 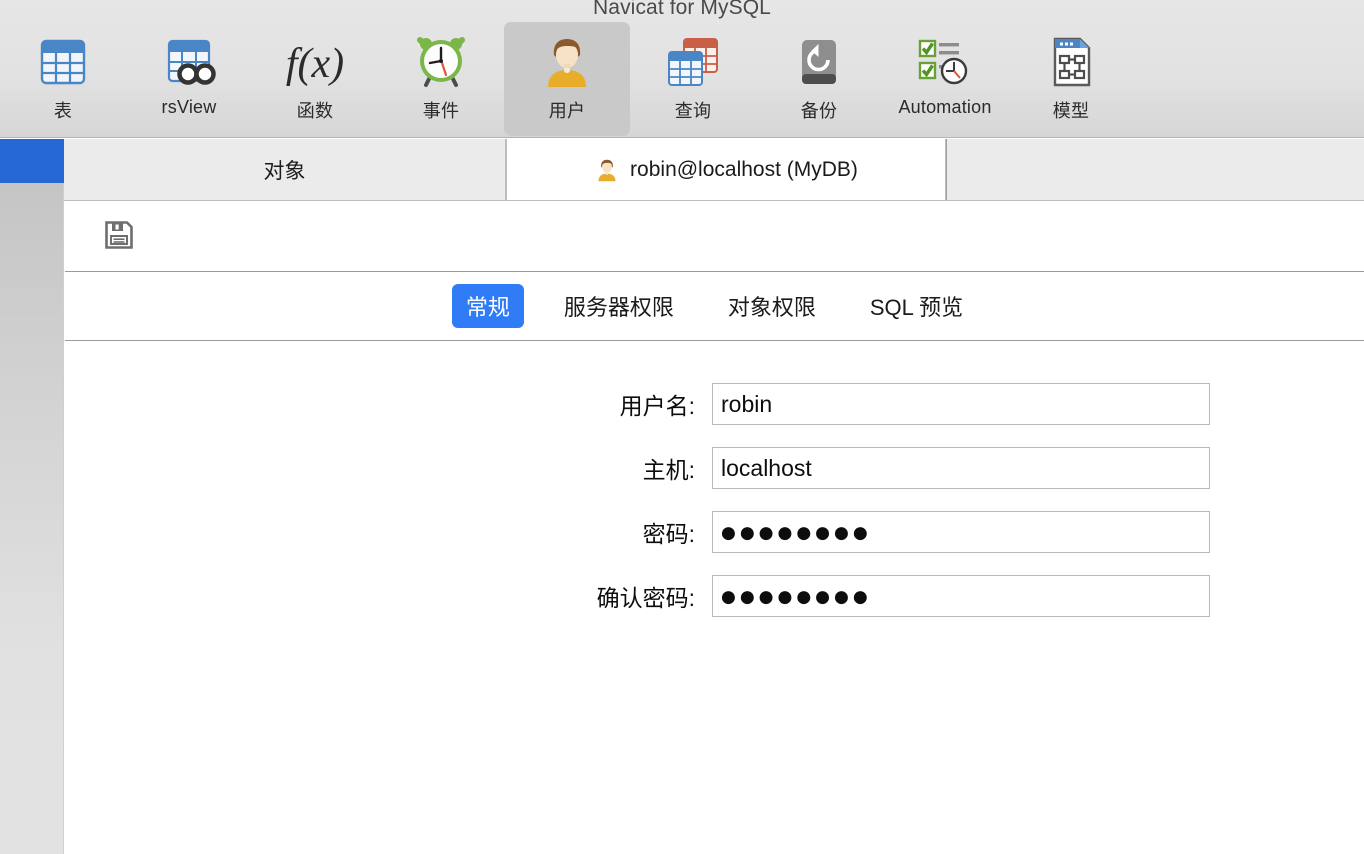 I want to click on toolbar-button-function: f(x) 函数, so click(x=315, y=79).